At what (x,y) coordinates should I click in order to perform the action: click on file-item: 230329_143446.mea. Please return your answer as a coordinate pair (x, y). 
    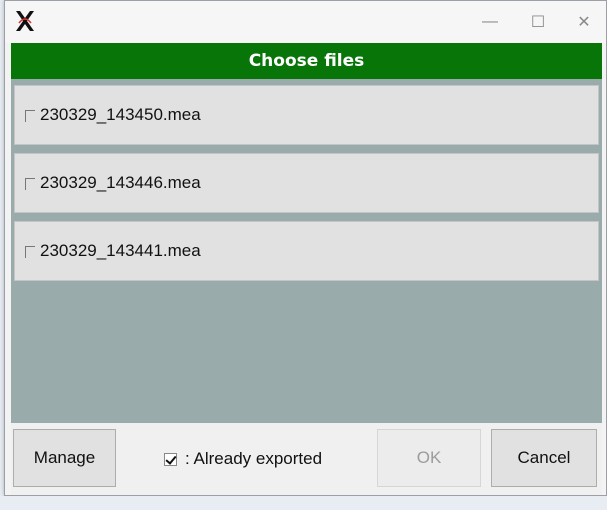
    Looking at the image, I should click on (306, 183).